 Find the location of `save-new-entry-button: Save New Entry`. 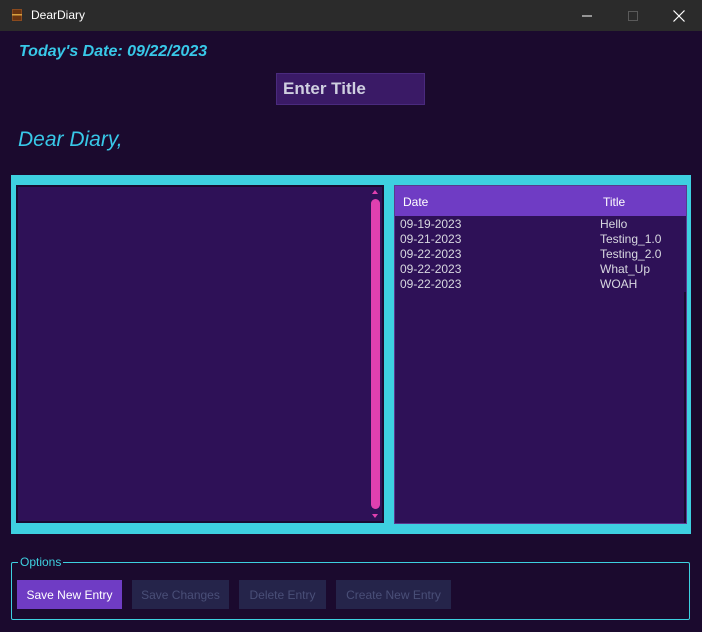

save-new-entry-button: Save New Entry is located at coordinates (69, 594).